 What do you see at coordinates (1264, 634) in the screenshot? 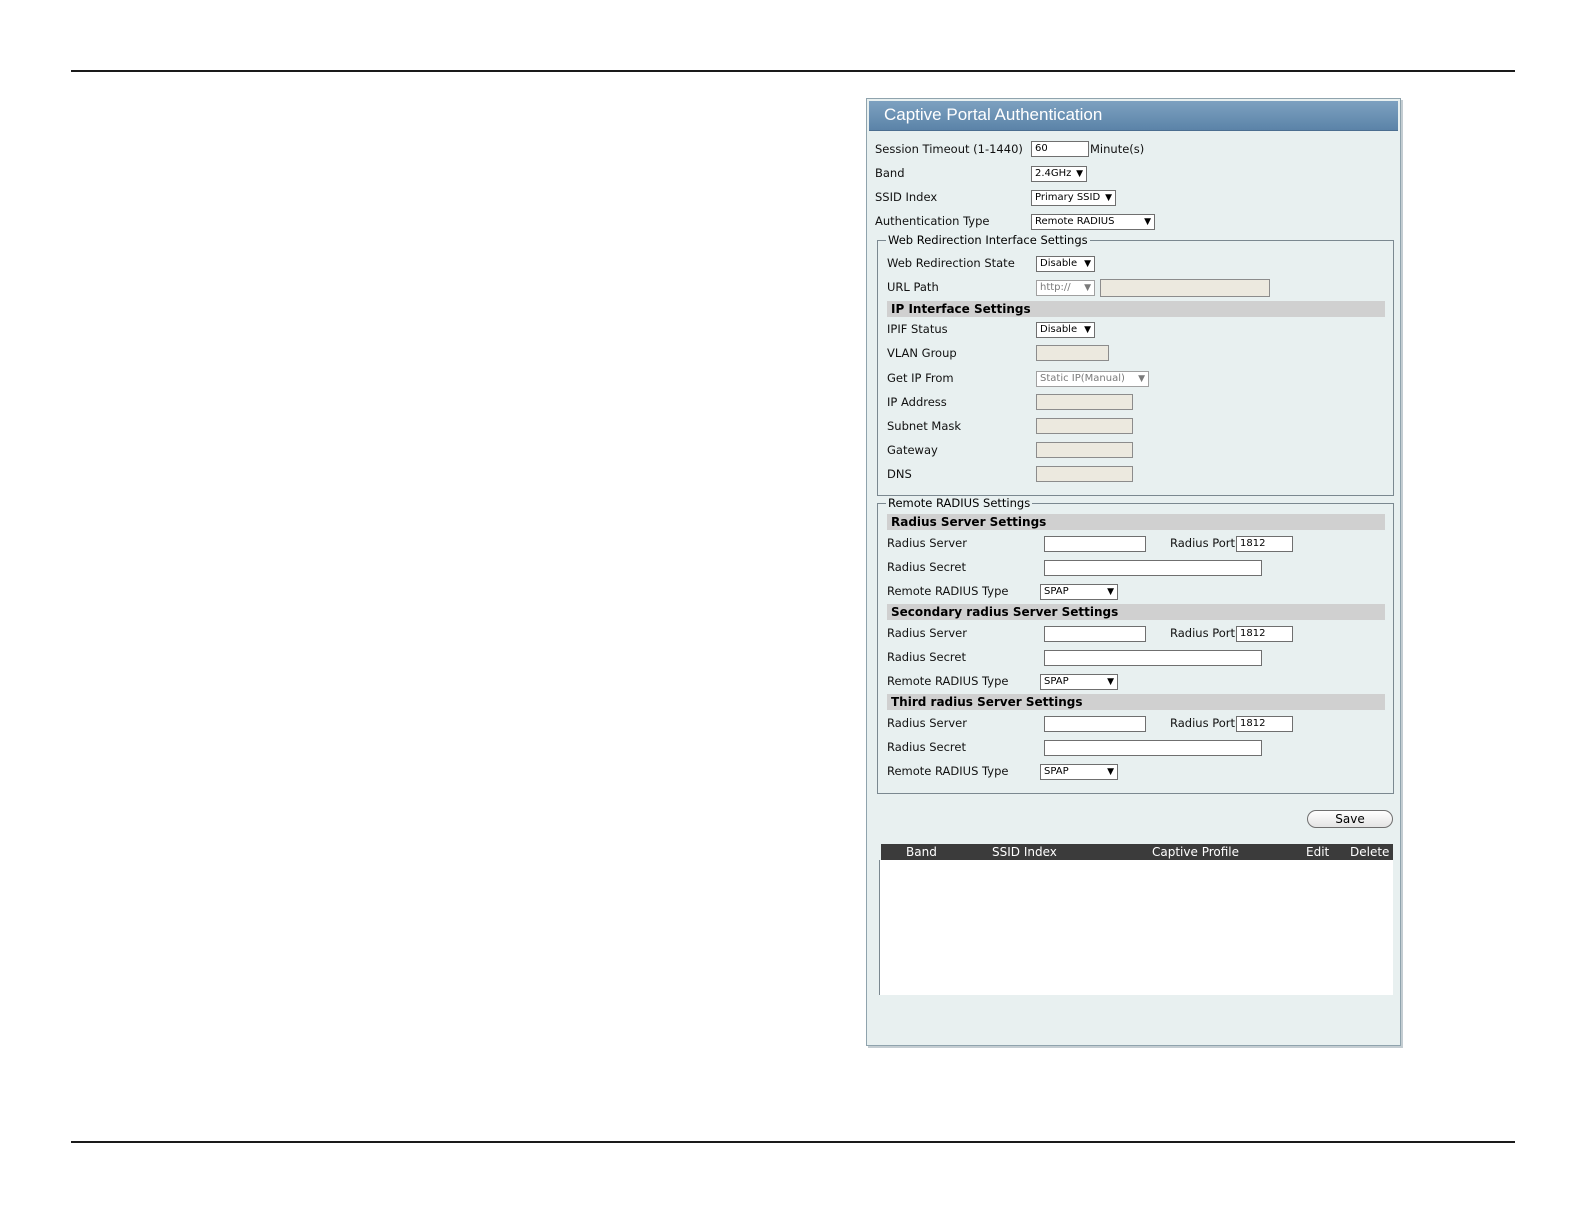
I see `secondary-radius-port-input: 1812` at bounding box center [1264, 634].